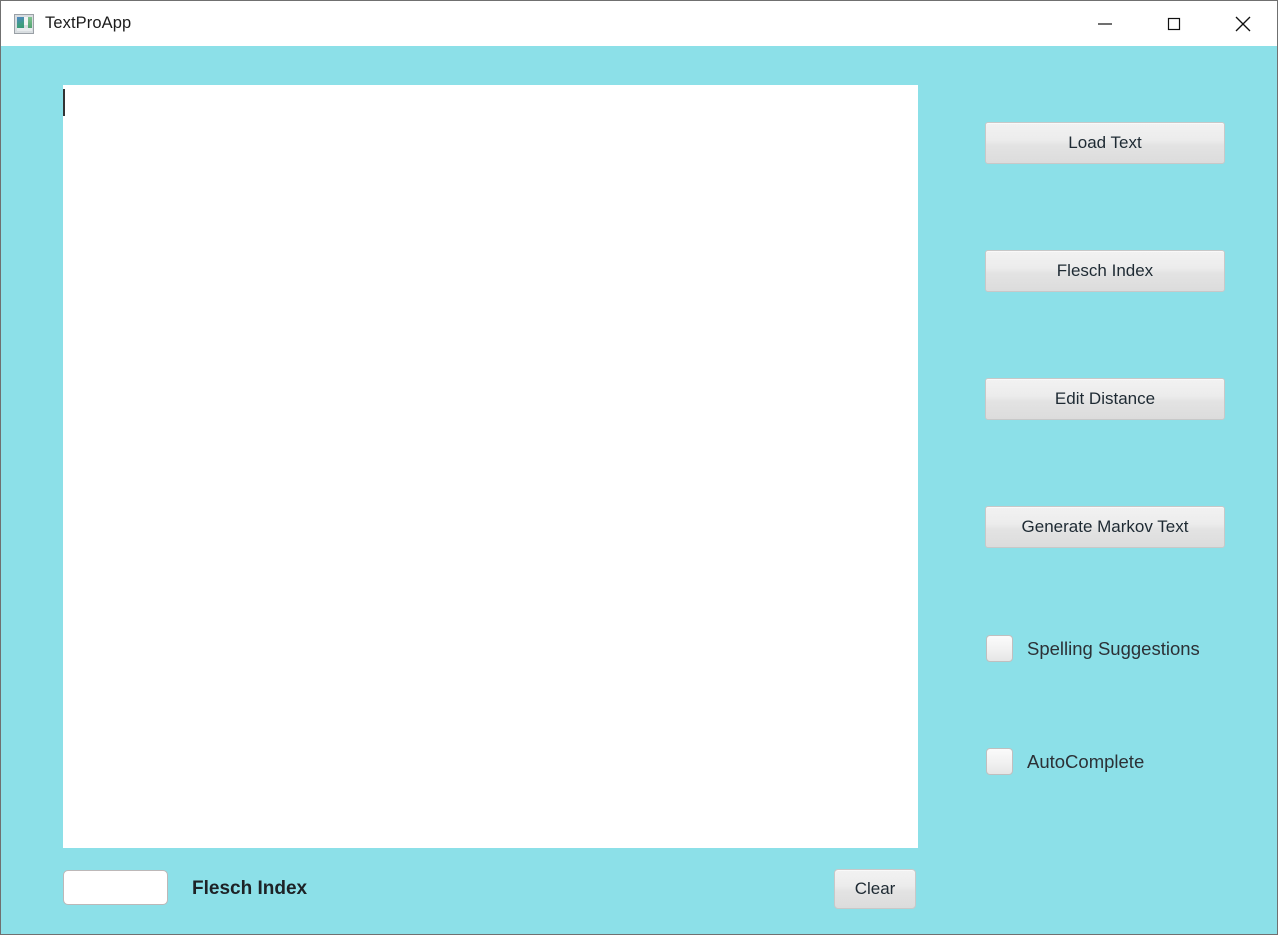 Image resolution: width=1278 pixels, height=935 pixels. I want to click on minimize-button, so click(1104, 23).